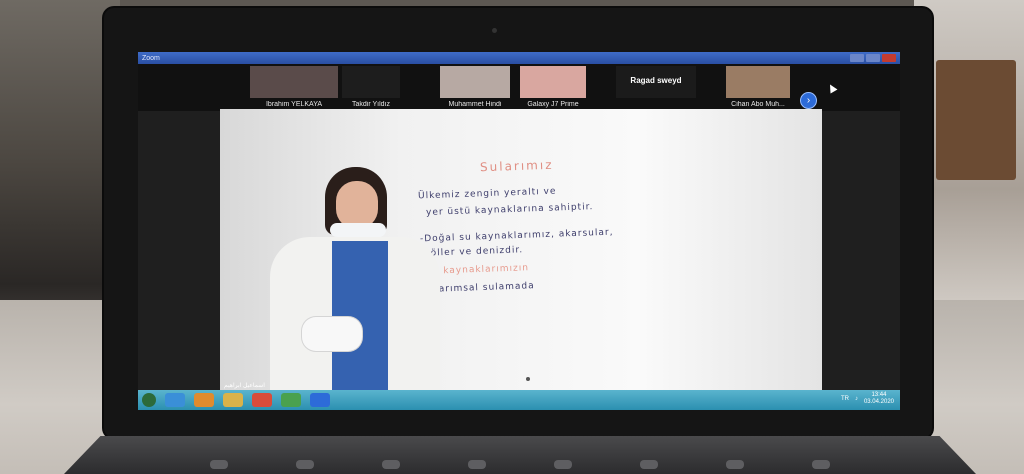  I want to click on participant-tile: Ragad sweyd, so click(656, 87).